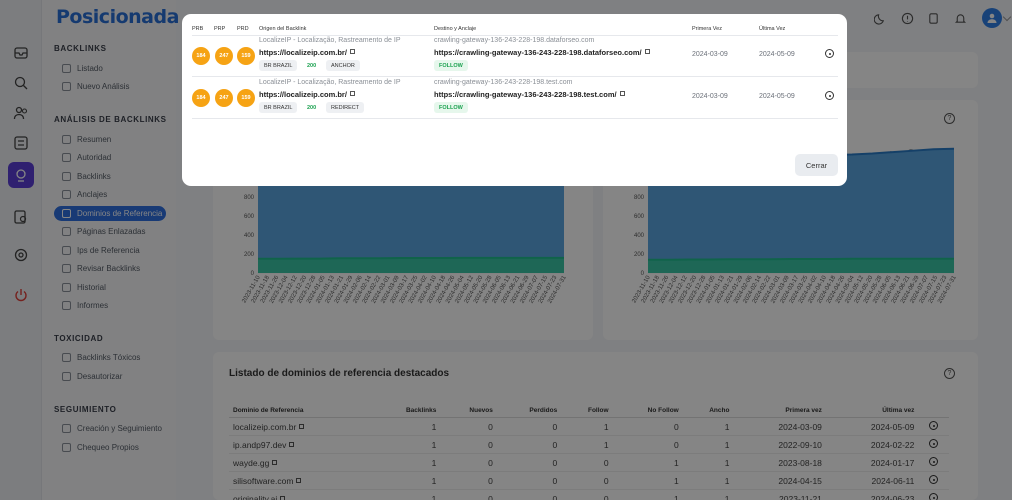 The height and width of the screenshot is (500, 1012). Describe the element at coordinates (220, 29) in the screenshot. I see `header-prp: PRP` at that location.